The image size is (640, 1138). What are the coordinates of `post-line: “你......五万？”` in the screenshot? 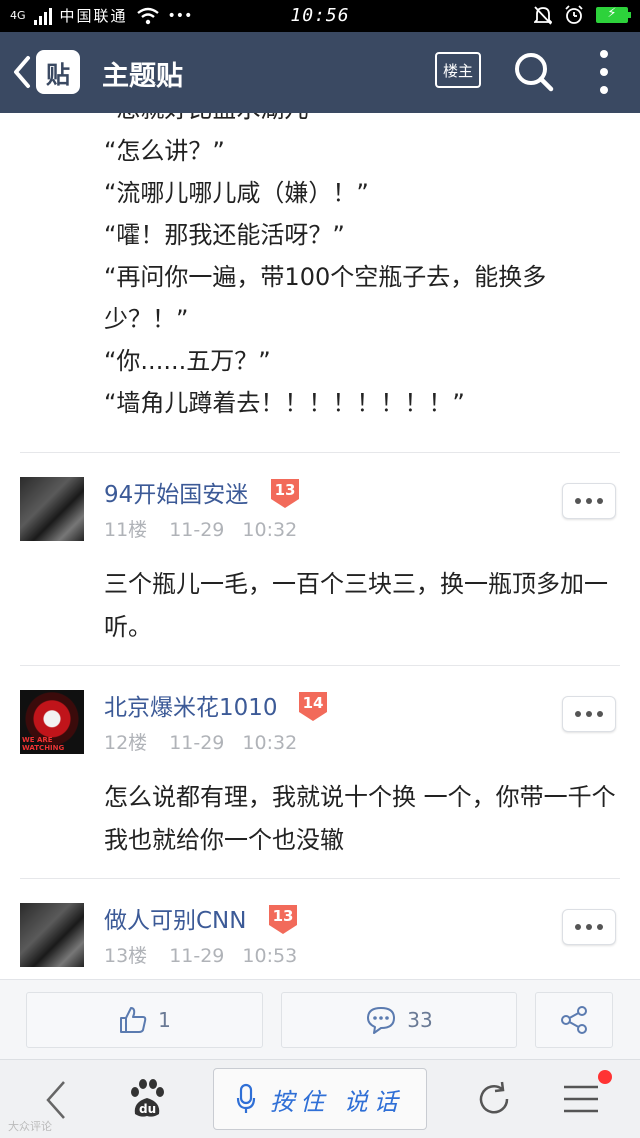 It's located at (187, 361).